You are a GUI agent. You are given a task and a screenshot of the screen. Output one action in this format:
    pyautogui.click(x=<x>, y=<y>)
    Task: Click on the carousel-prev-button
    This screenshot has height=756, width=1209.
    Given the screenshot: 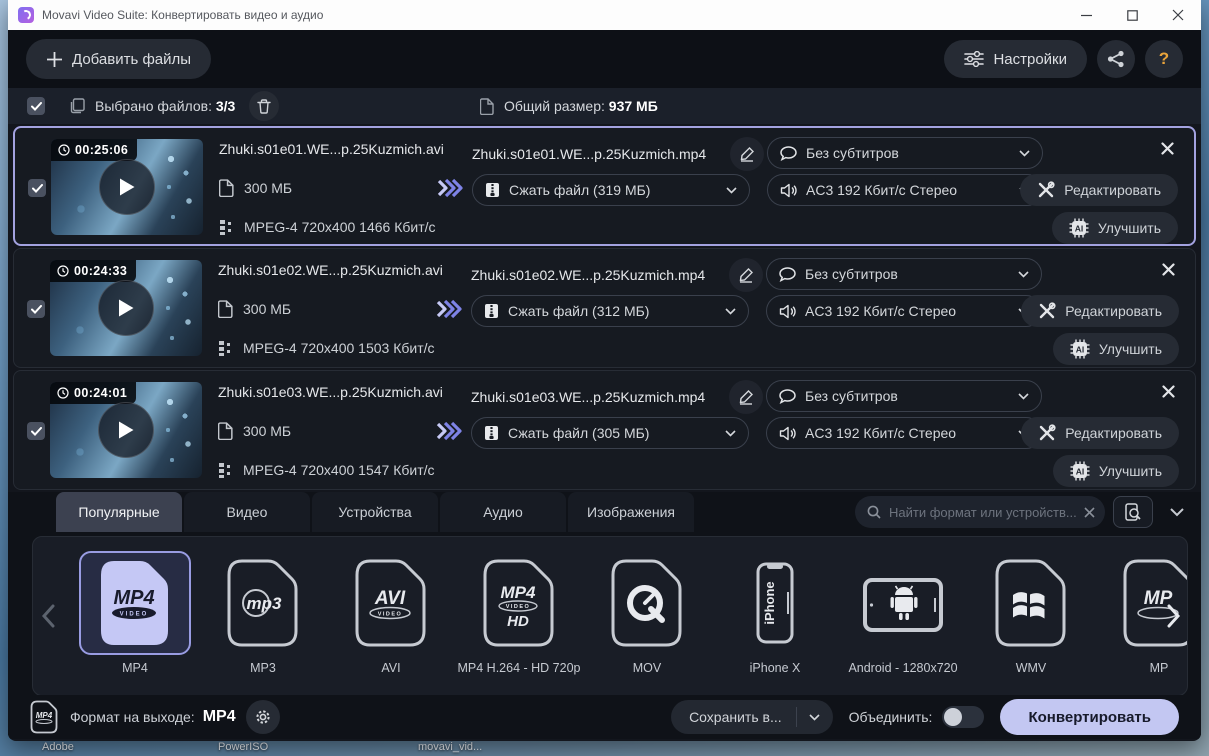 What is the action you would take?
    pyautogui.click(x=48, y=616)
    